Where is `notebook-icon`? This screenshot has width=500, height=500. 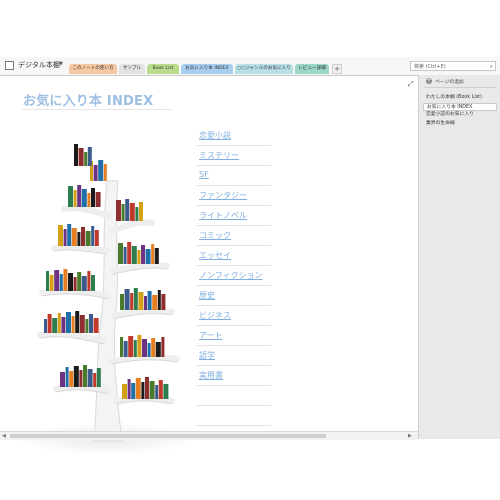
notebook-icon is located at coordinates (9, 65).